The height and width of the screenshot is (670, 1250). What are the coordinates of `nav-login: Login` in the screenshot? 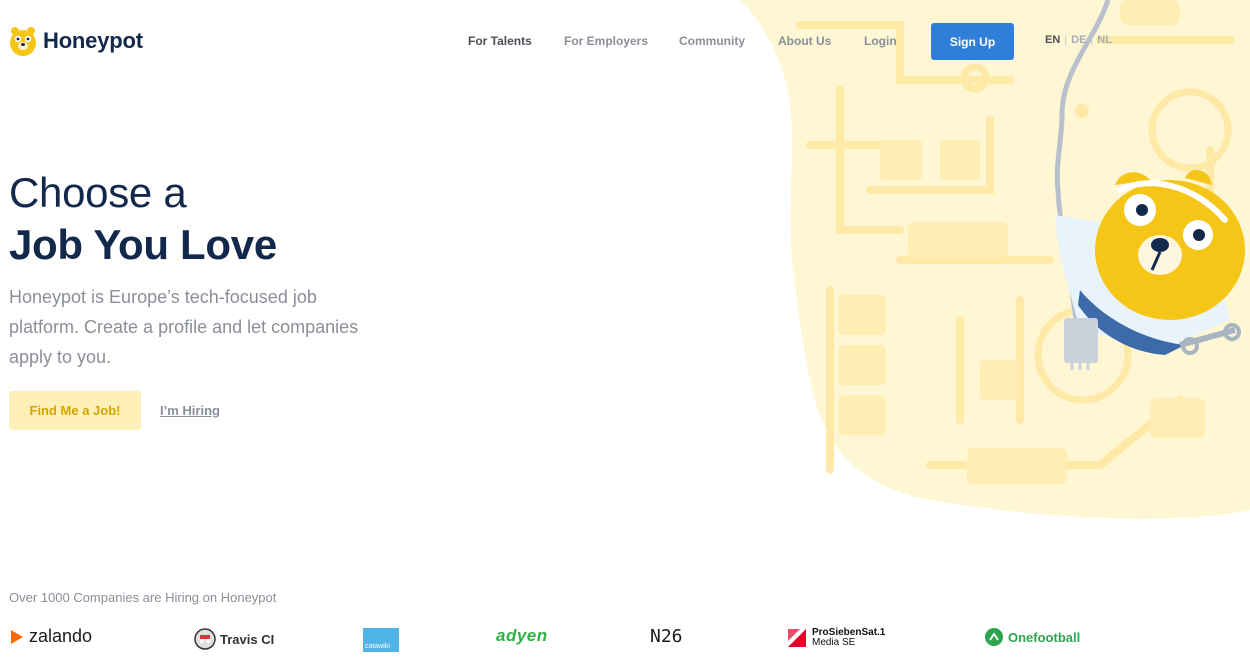 It's located at (880, 41).